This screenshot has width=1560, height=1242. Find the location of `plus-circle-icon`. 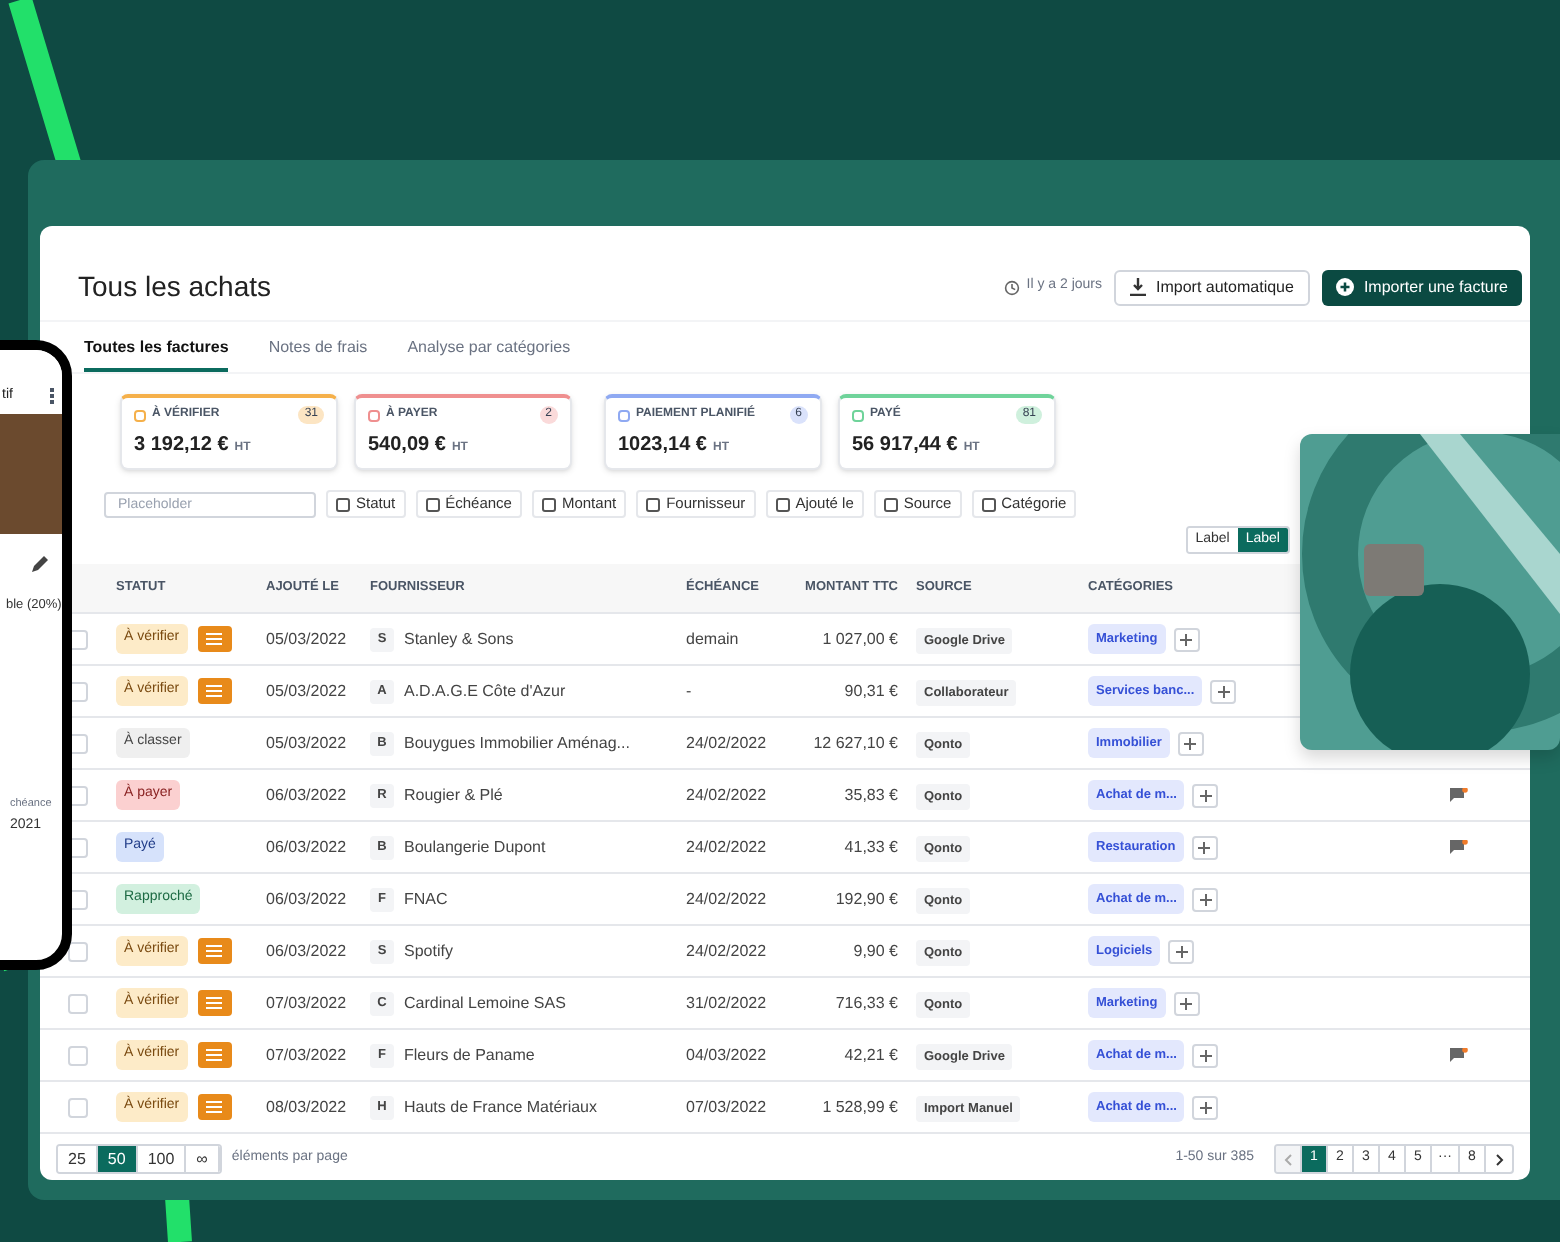

plus-circle-icon is located at coordinates (1344, 287).